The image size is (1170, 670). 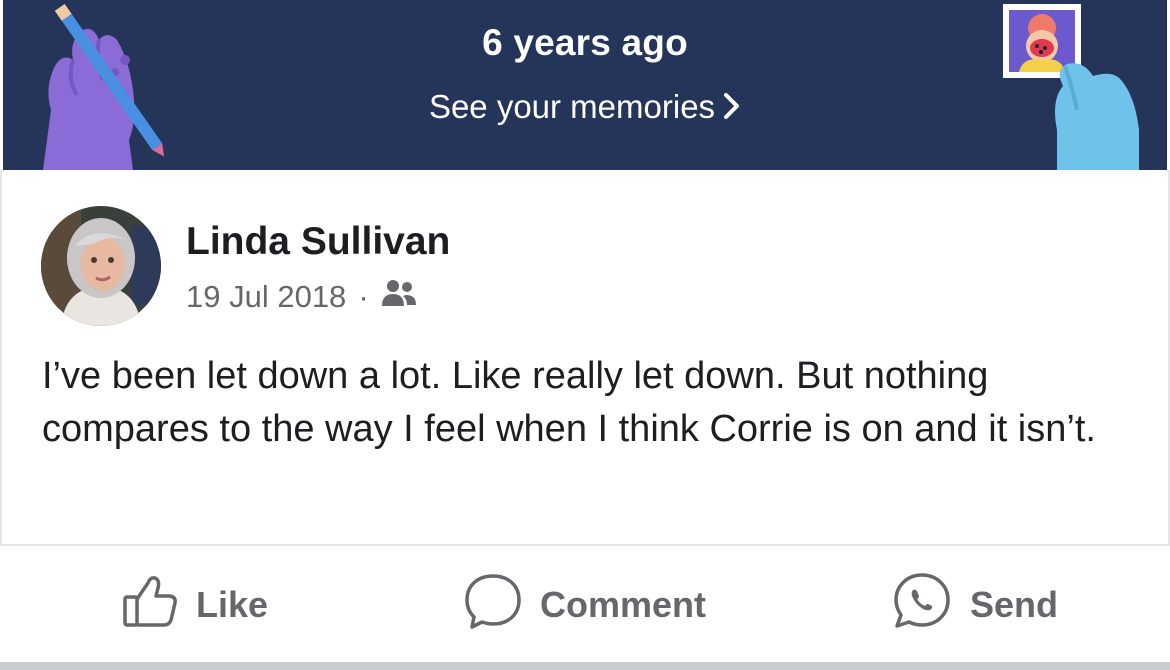 What do you see at coordinates (502, 605) in the screenshot?
I see `speech-bubble-icon` at bounding box center [502, 605].